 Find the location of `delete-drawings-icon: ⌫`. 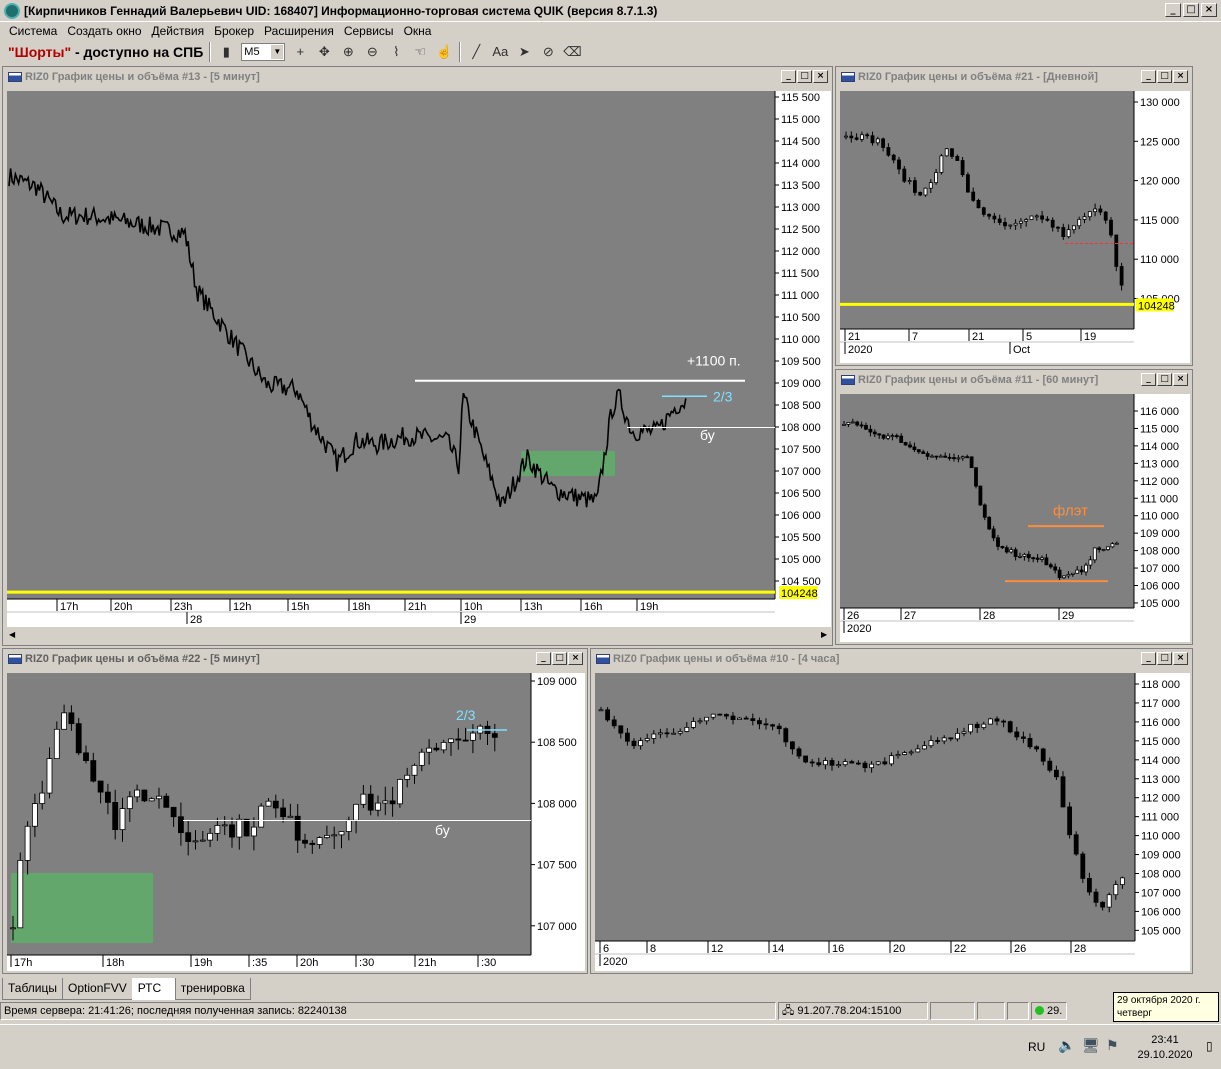

delete-drawings-icon: ⌫ is located at coordinates (572, 52).